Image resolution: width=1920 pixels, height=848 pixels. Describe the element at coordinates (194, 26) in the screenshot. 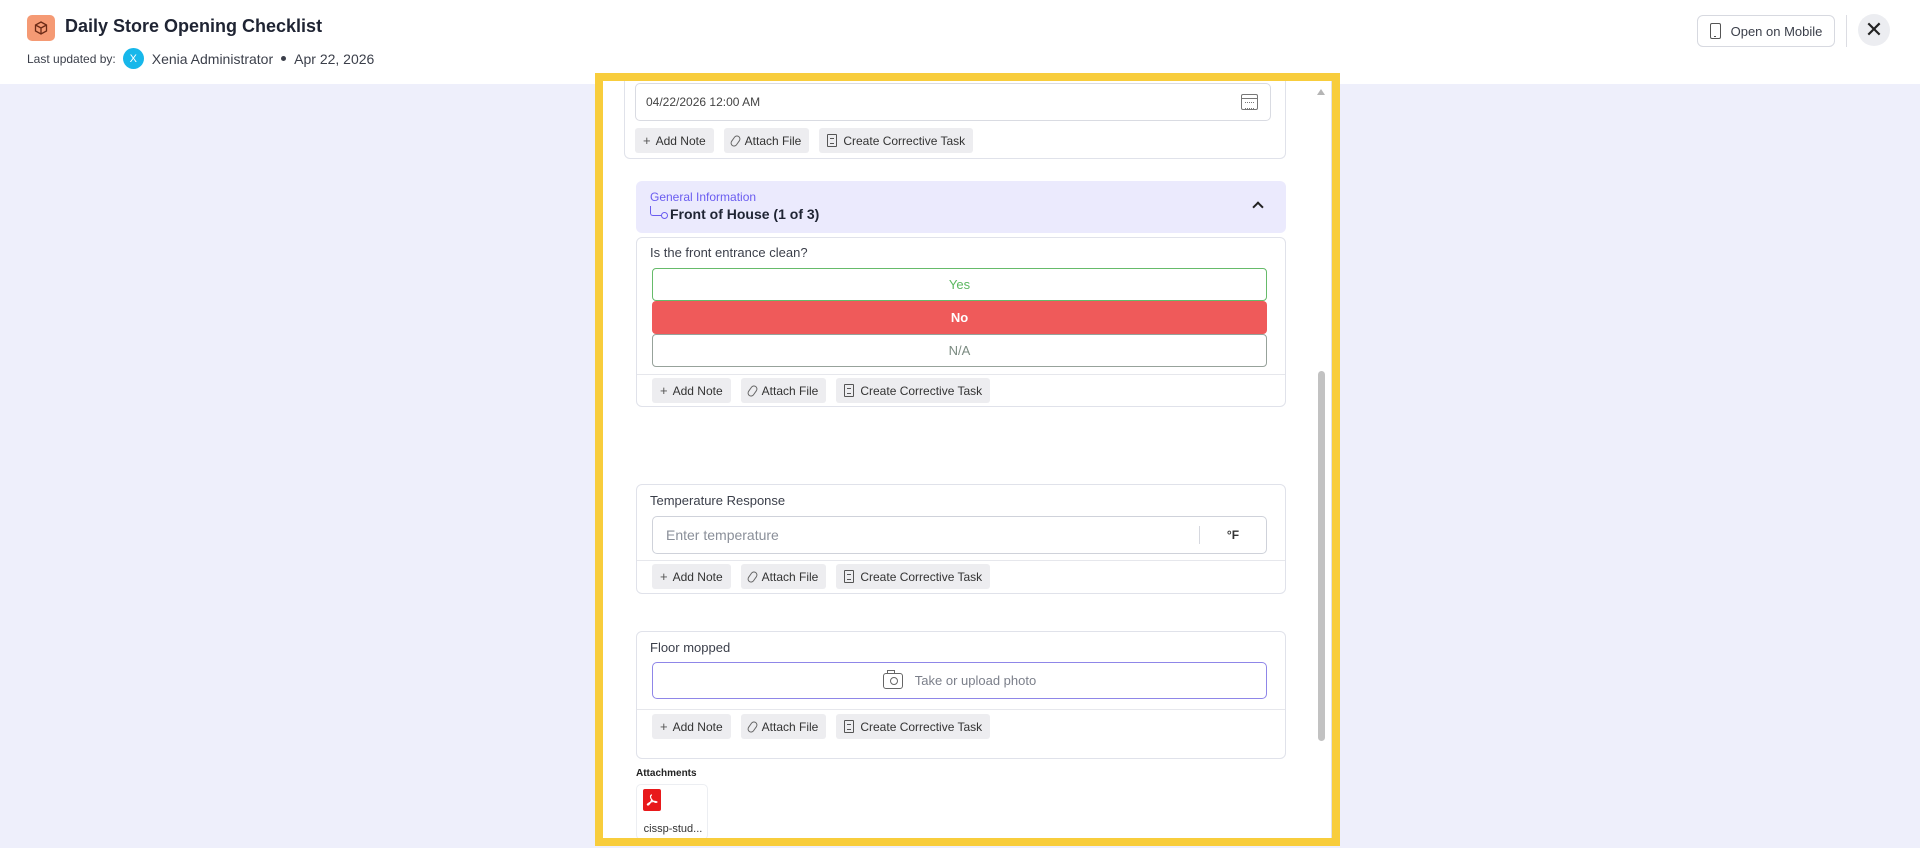

I see `page-title: Daily Store Opening Checklist` at that location.